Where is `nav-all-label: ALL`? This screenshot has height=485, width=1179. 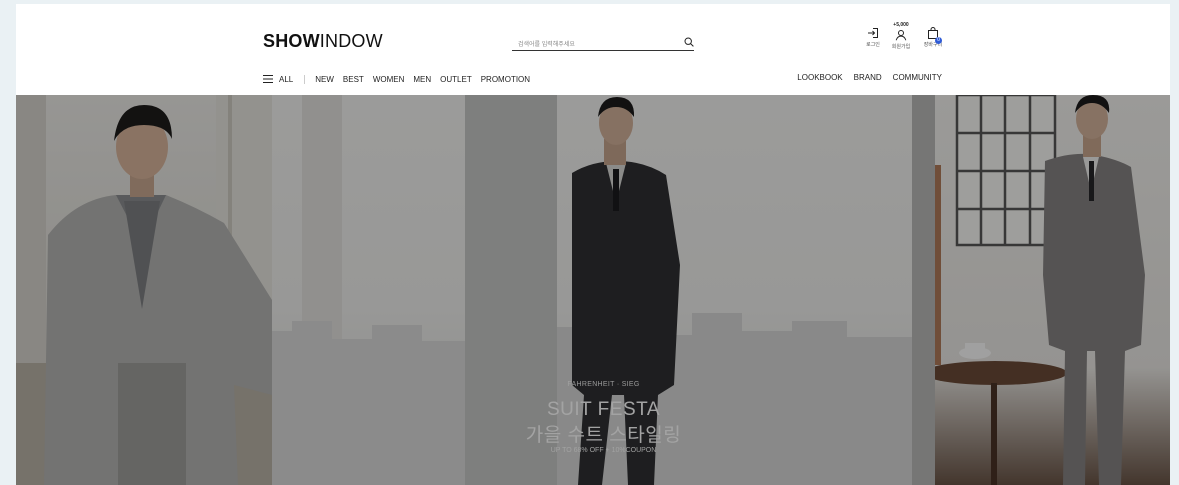
nav-all-label: ALL is located at coordinates (286, 79).